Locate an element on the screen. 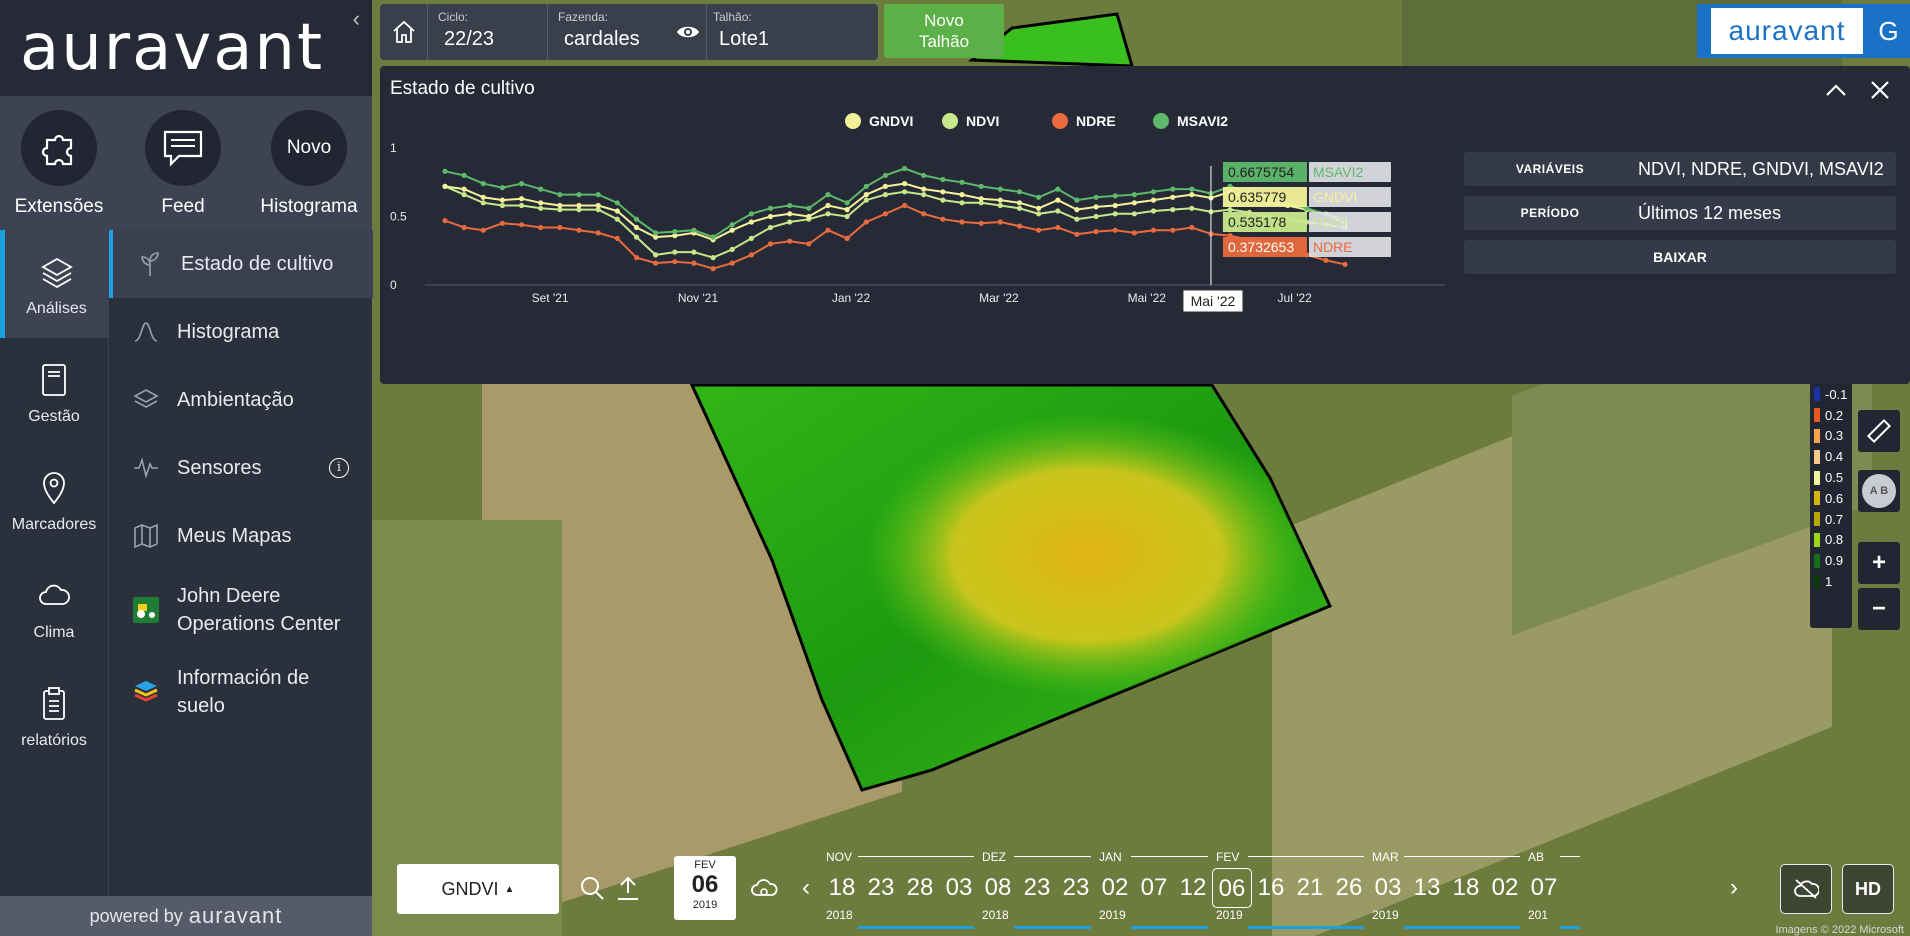 The image size is (1910, 936). close-panel-button is located at coordinates (1880, 90).